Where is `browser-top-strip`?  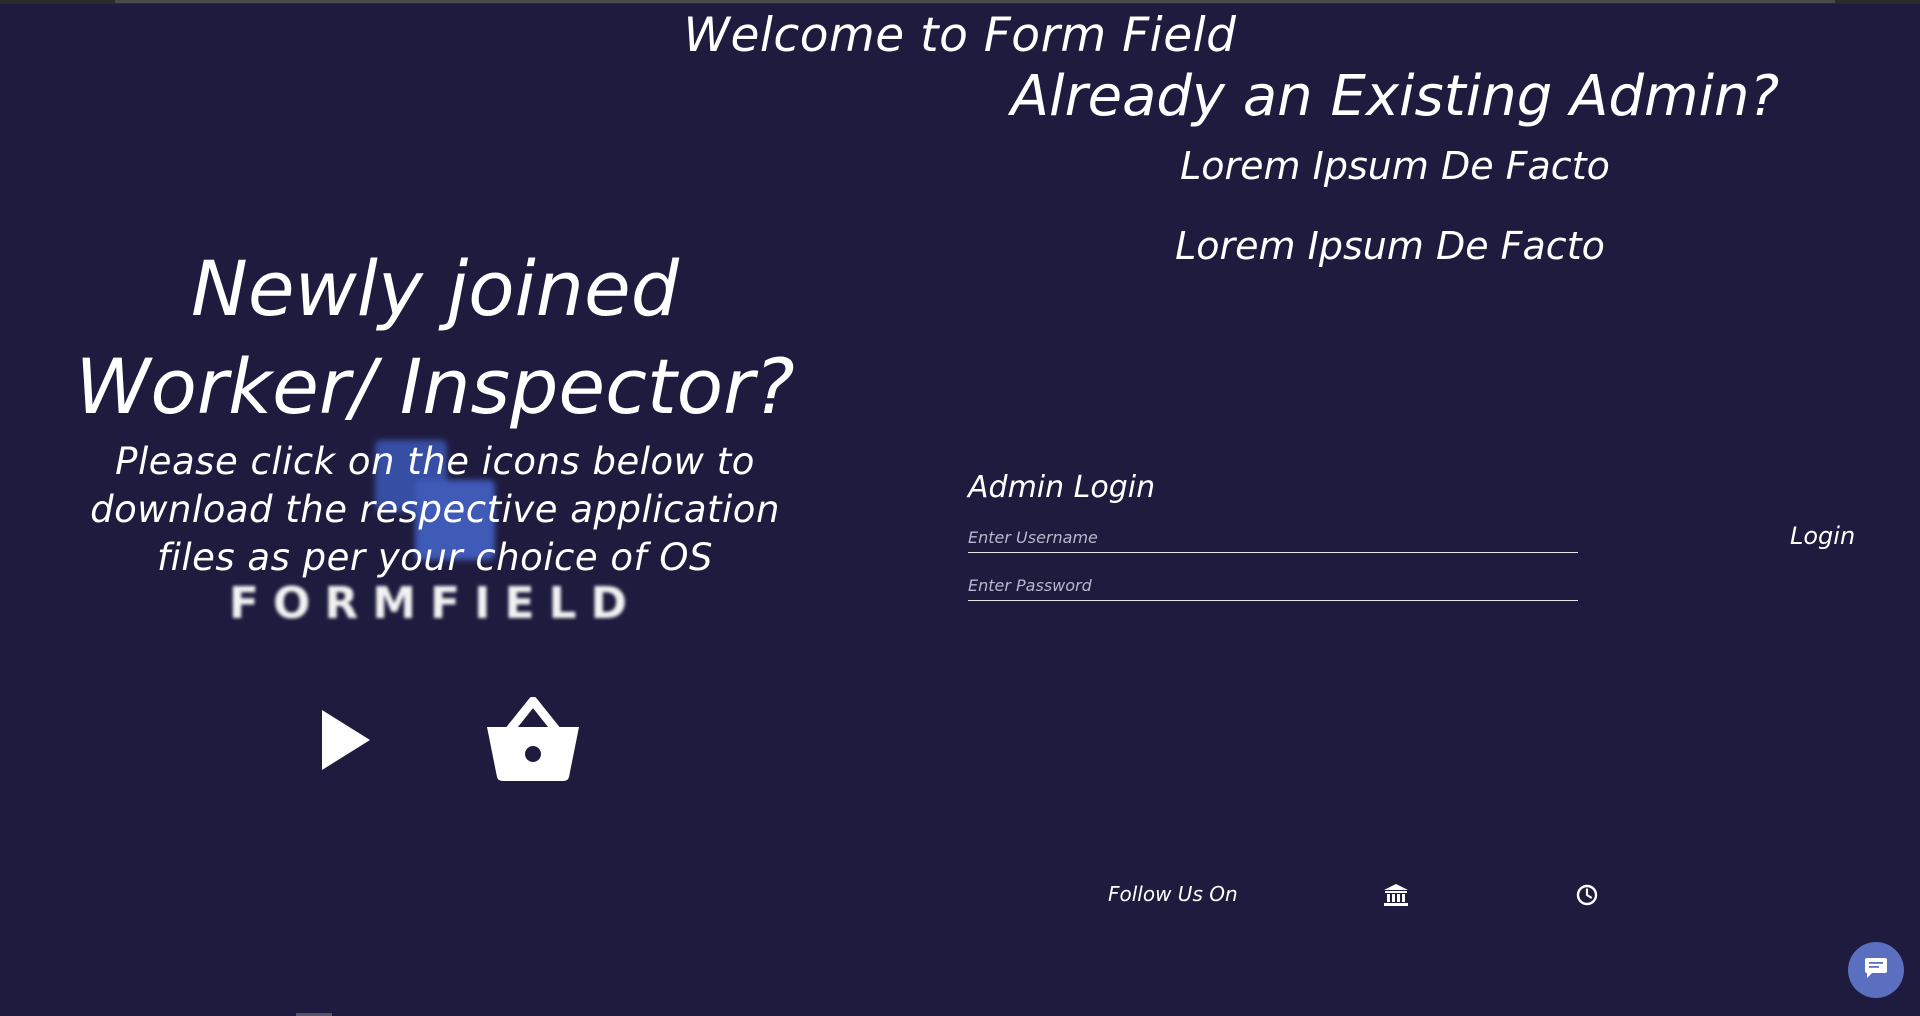
browser-top-strip is located at coordinates (960, 2).